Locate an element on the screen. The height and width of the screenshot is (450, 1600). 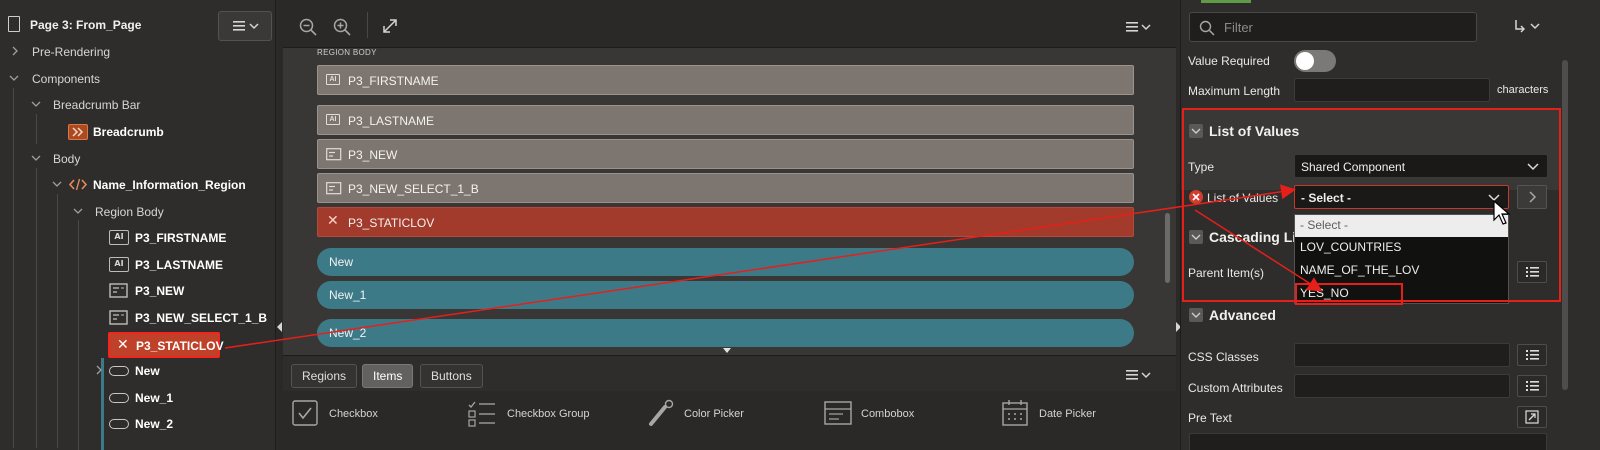
filter-box is located at coordinates (1333, 27).